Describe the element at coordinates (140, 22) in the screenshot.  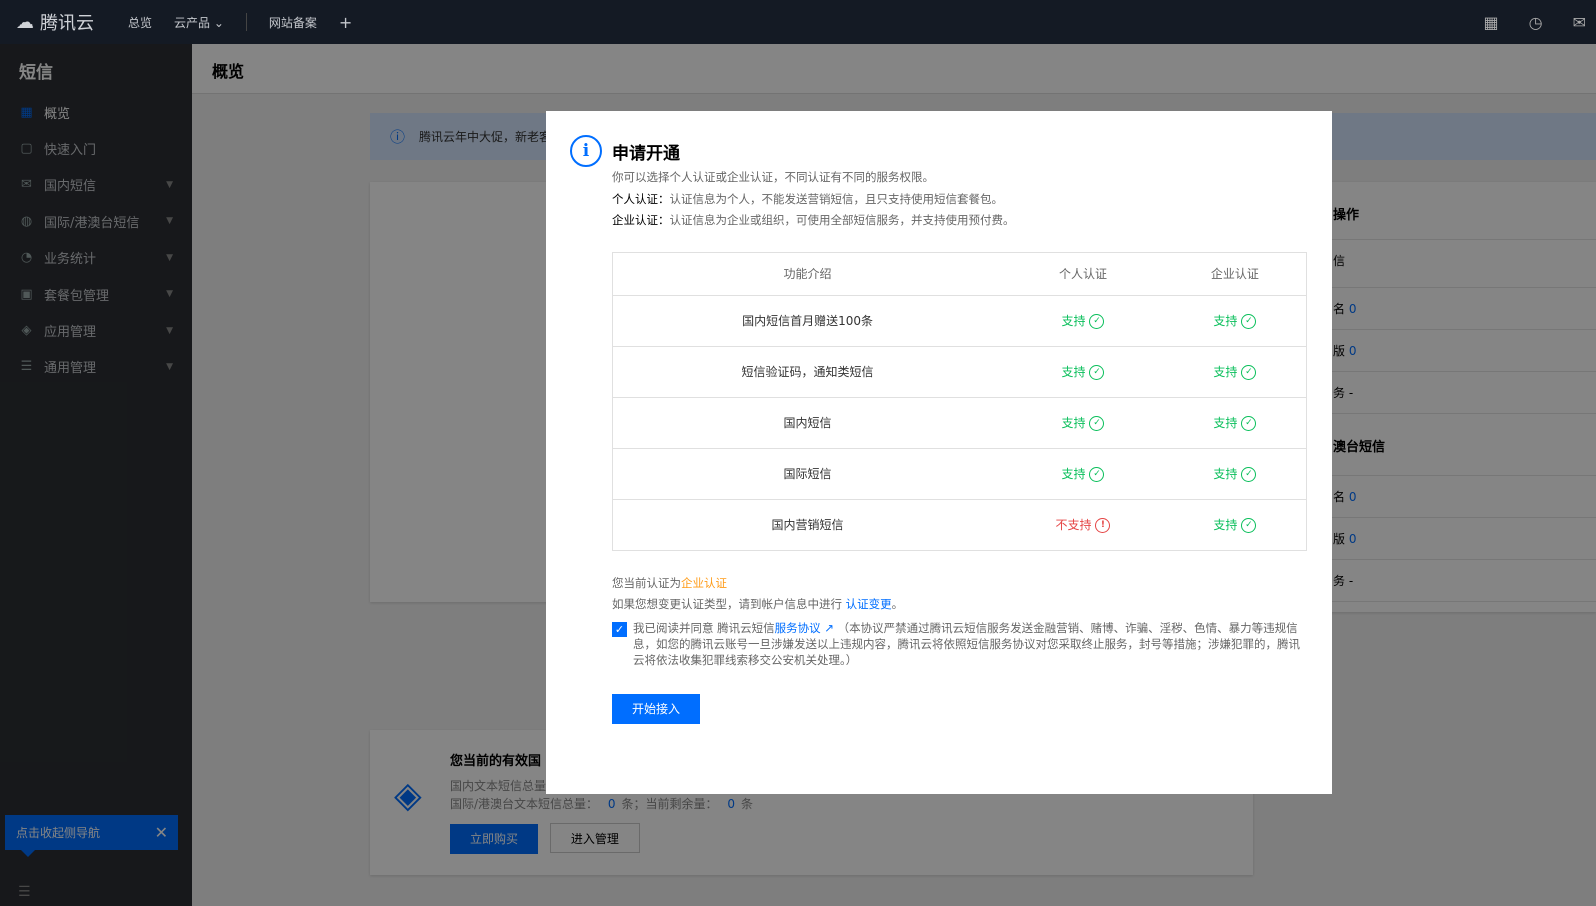
I see `nav-overview: 总览` at that location.